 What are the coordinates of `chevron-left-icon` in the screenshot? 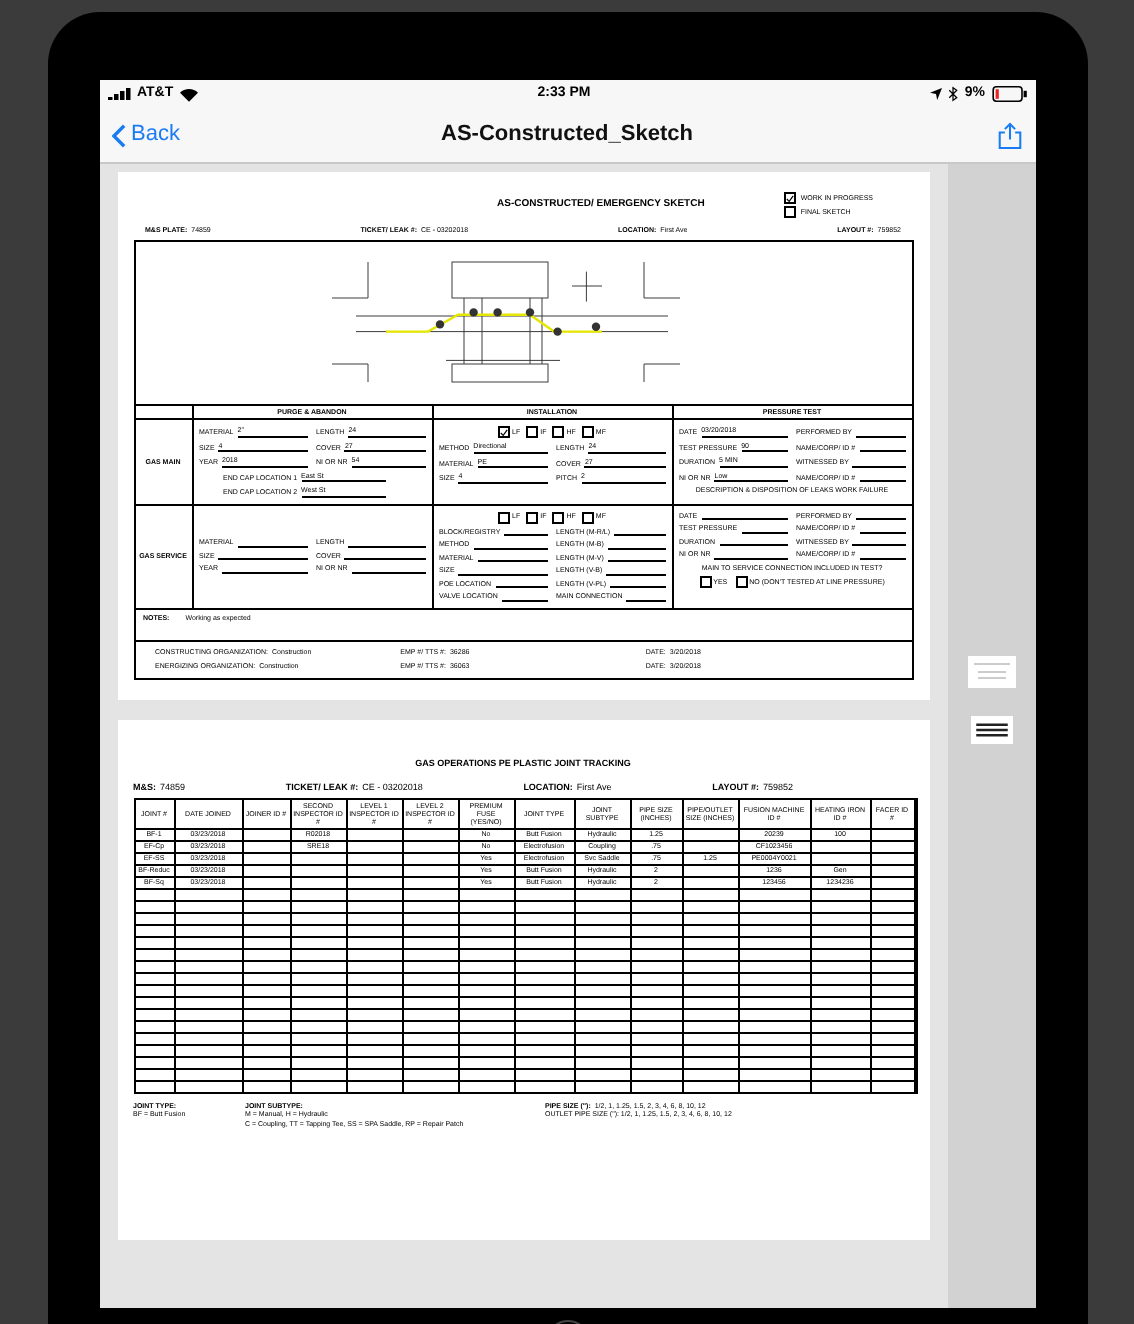 It's located at (118, 135).